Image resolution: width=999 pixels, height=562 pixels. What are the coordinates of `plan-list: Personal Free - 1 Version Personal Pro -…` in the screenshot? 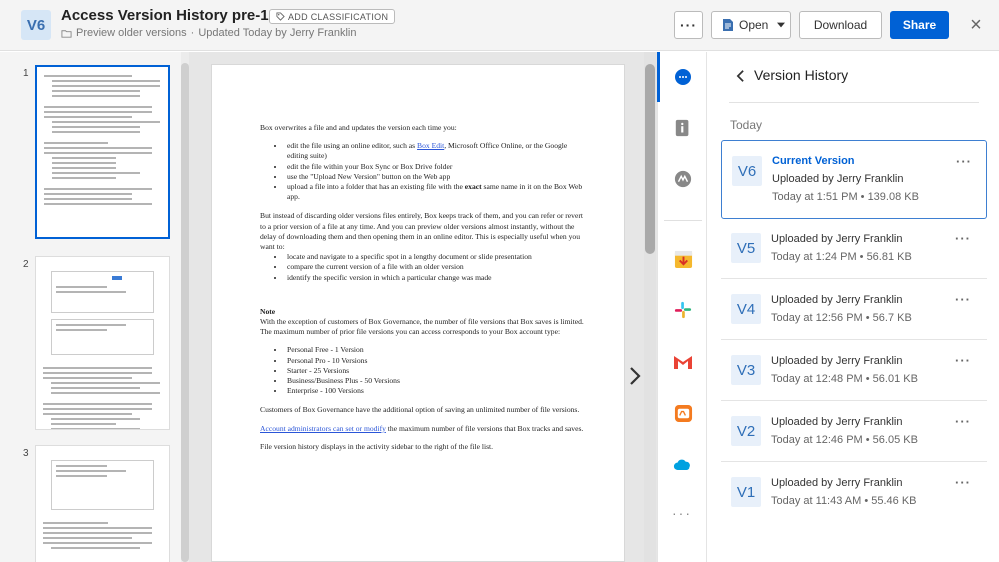 It's located at (424, 370).